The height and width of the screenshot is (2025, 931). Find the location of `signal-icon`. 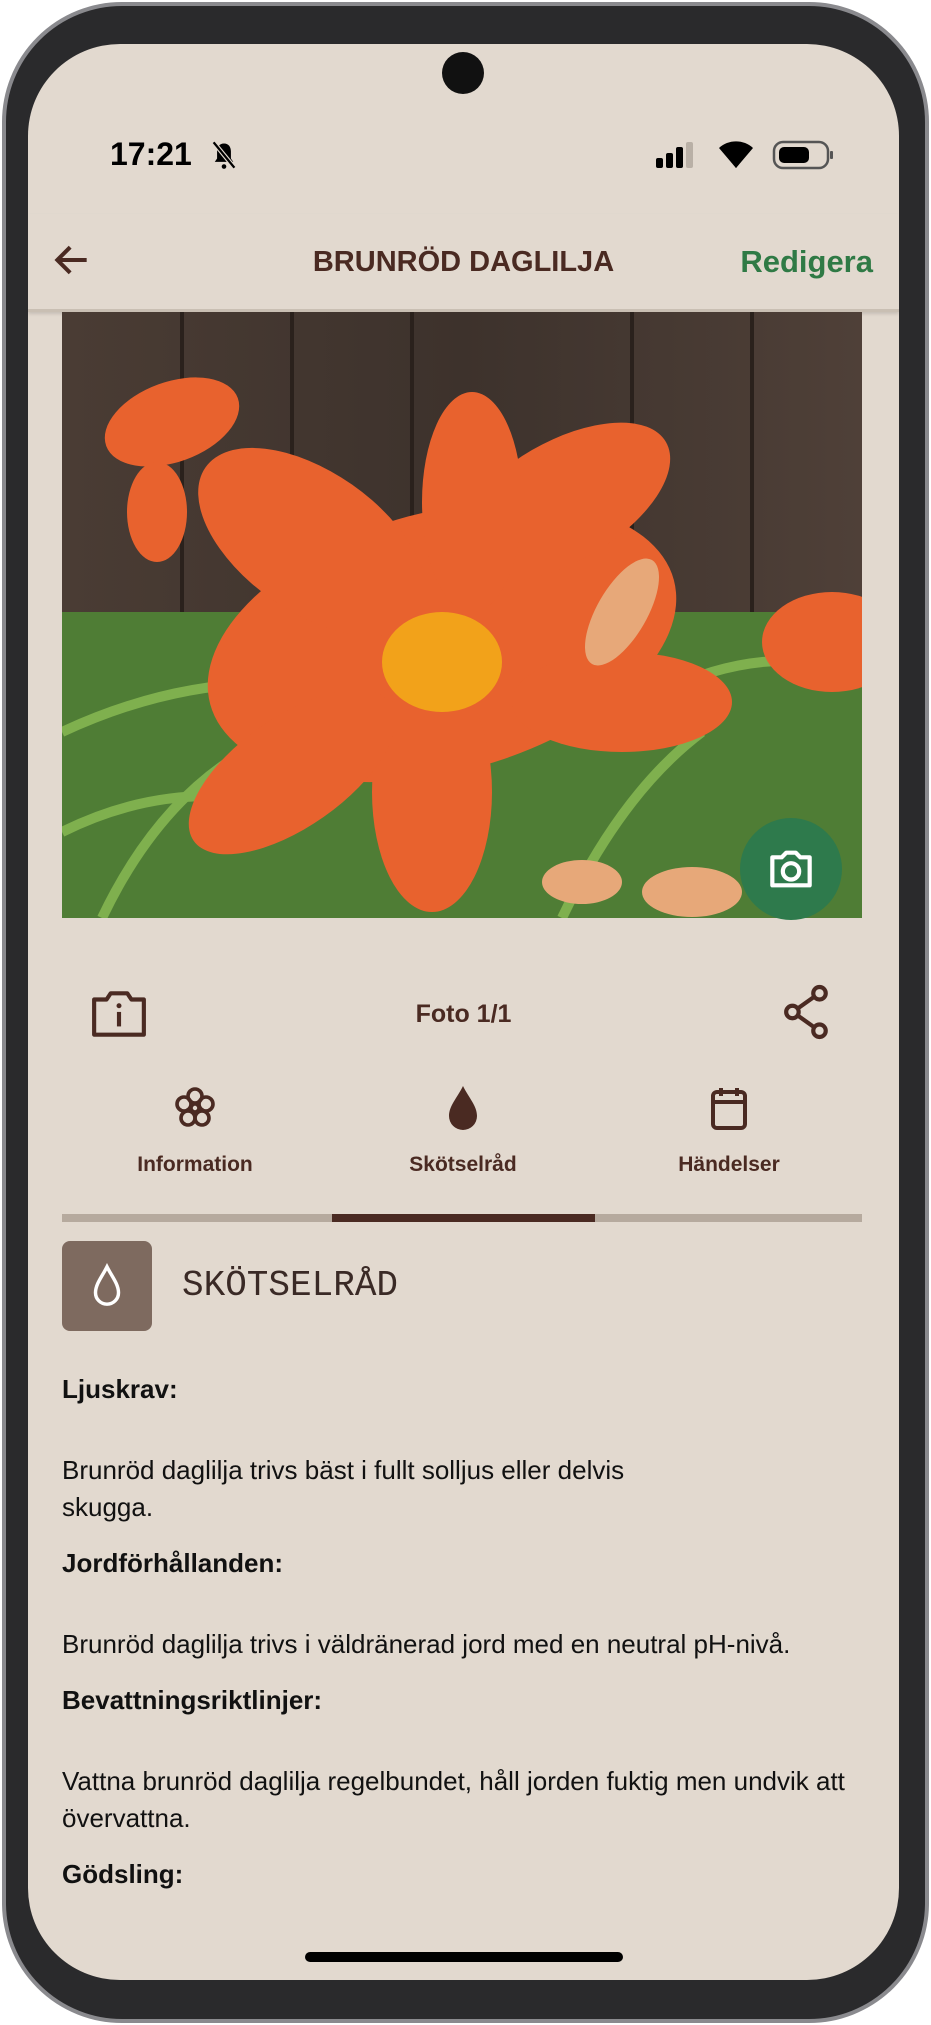

signal-icon is located at coordinates (674, 155).